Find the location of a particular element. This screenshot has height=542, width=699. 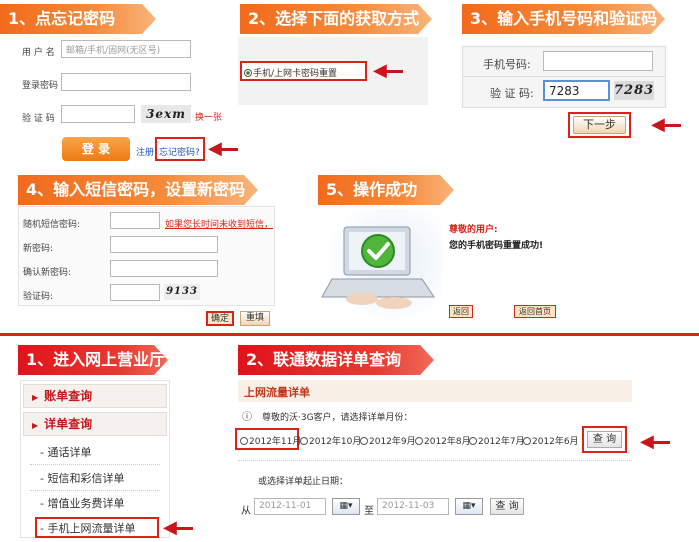

reset-option-radio: 手机/上网卡密码重置 is located at coordinates (290, 72).